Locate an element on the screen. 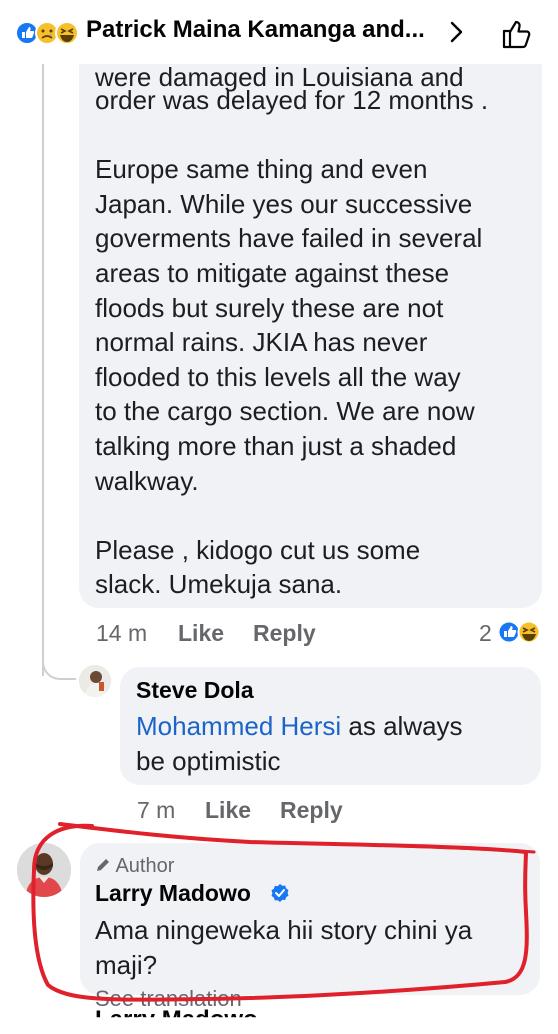 The height and width of the screenshot is (1034, 558). reaction-icons is located at coordinates (48, 33).